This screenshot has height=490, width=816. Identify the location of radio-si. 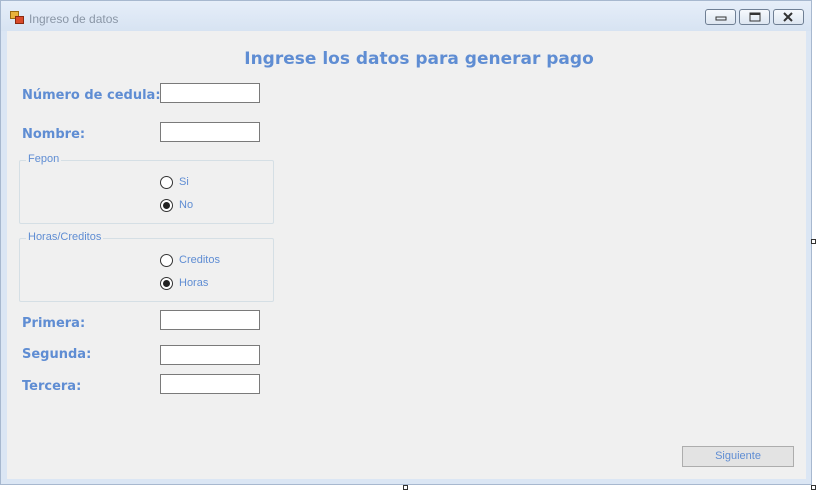
(166, 182).